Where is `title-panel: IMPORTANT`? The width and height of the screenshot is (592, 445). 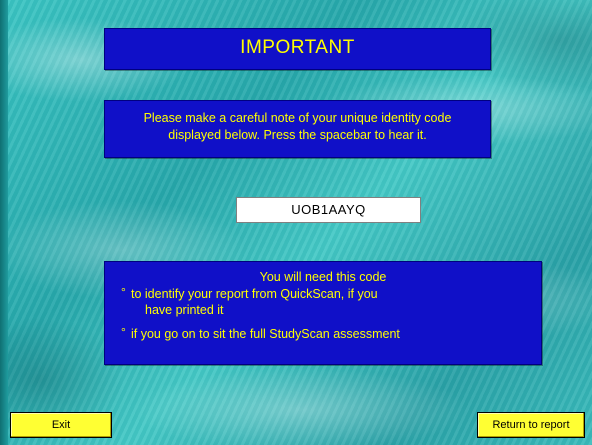 title-panel: IMPORTANT is located at coordinates (297, 49).